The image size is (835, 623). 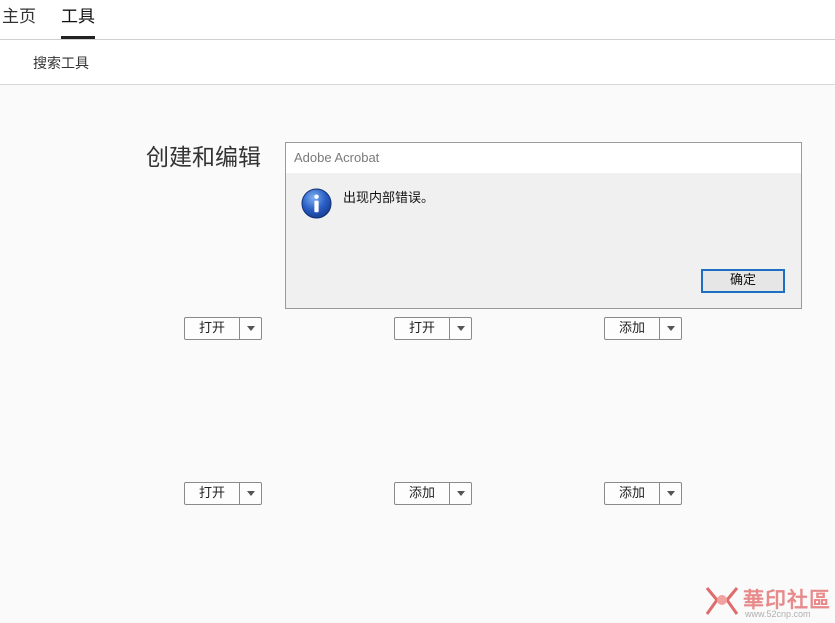 What do you see at coordinates (722, 601) in the screenshot?
I see `watermark-logo-icon` at bounding box center [722, 601].